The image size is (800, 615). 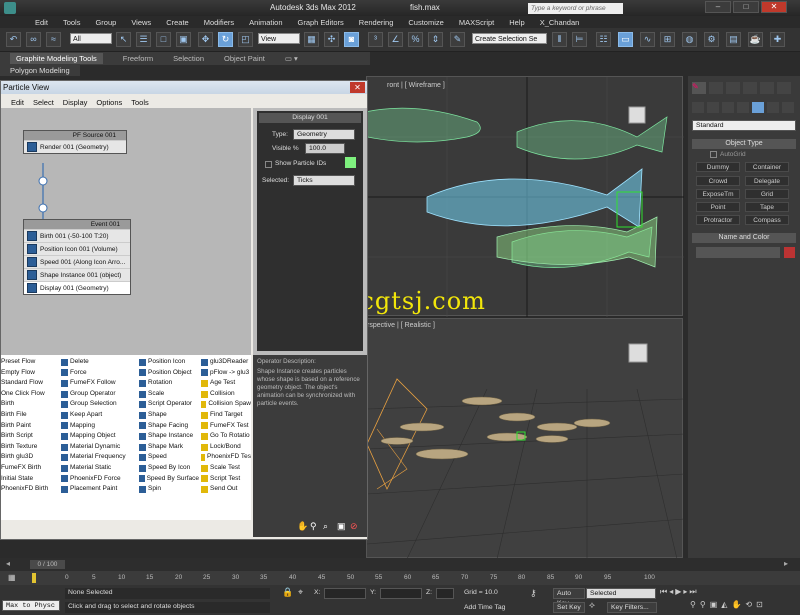 I want to click on motion-tab-icon, so click(x=750, y=88).